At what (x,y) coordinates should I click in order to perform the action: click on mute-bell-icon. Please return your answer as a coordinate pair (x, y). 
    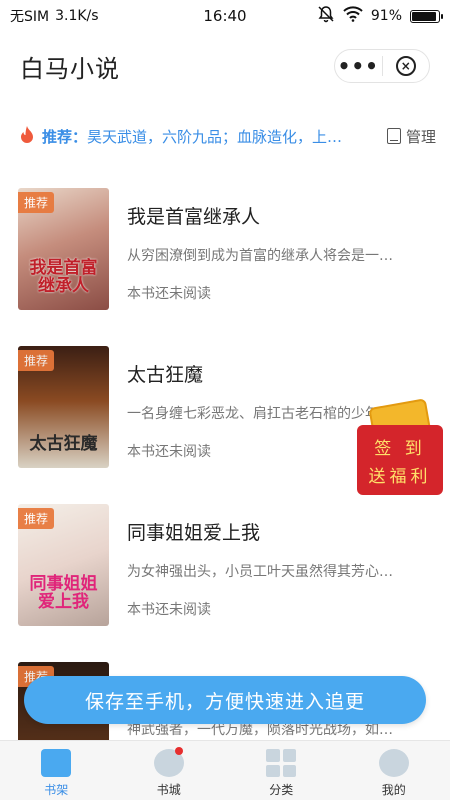
    Looking at the image, I should click on (326, 16).